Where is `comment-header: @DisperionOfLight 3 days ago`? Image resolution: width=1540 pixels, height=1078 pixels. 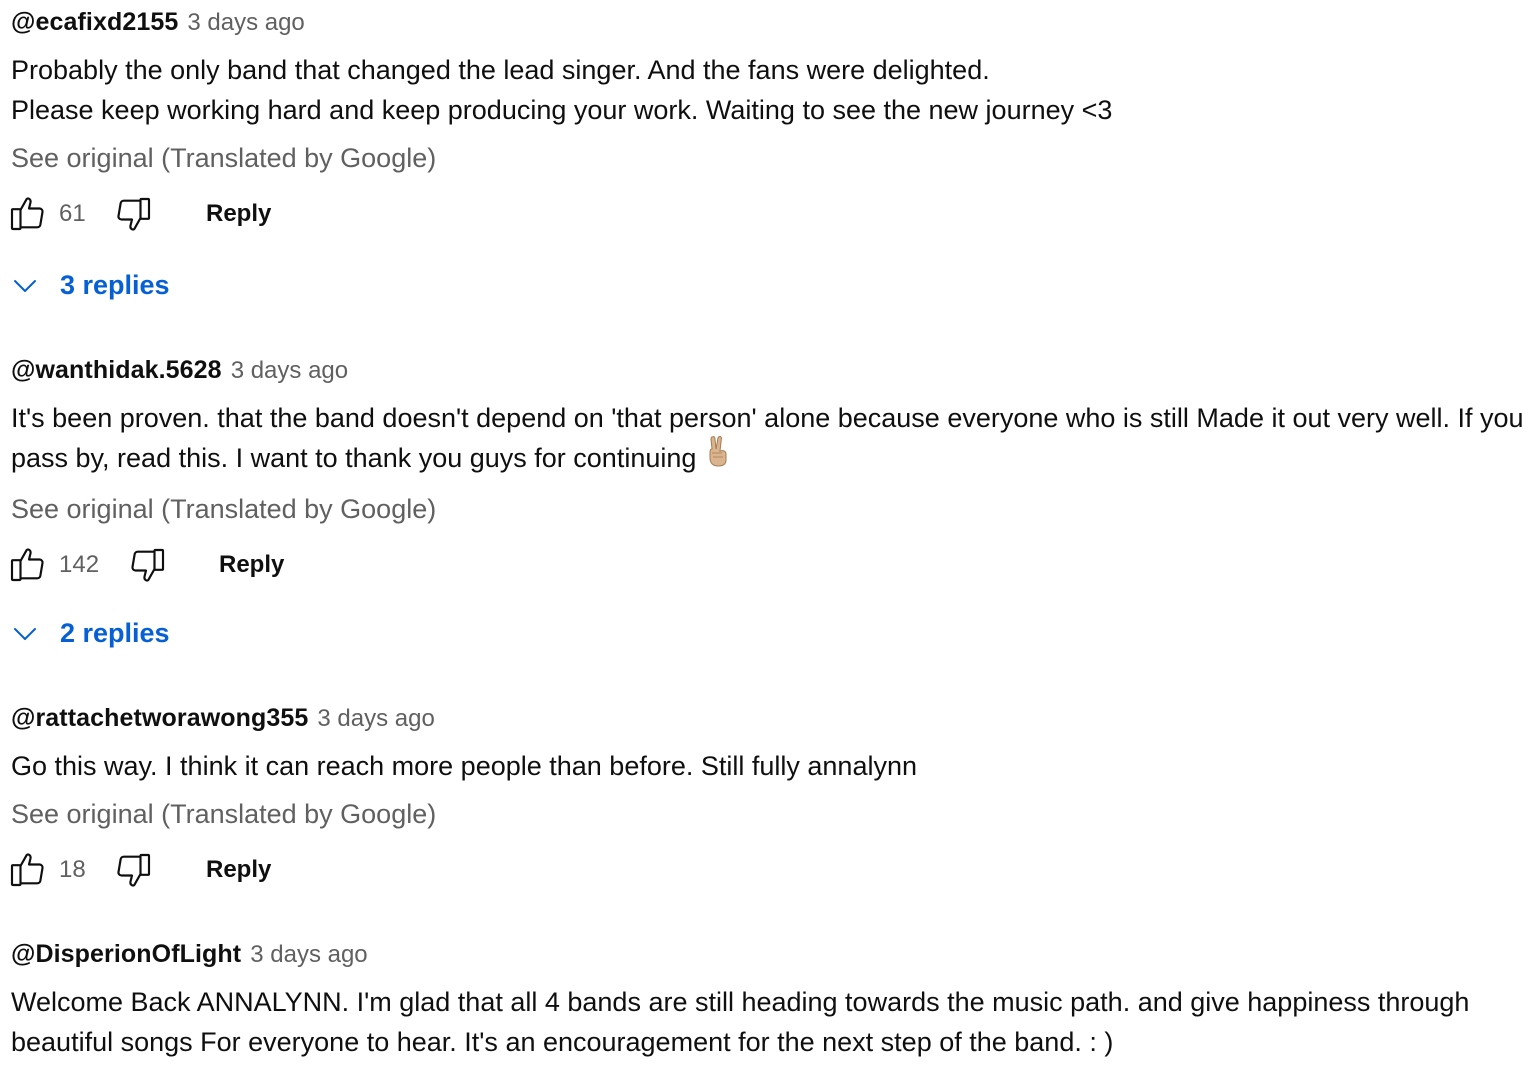
comment-header: @DisperionOfLight 3 days ago is located at coordinates (771, 957).